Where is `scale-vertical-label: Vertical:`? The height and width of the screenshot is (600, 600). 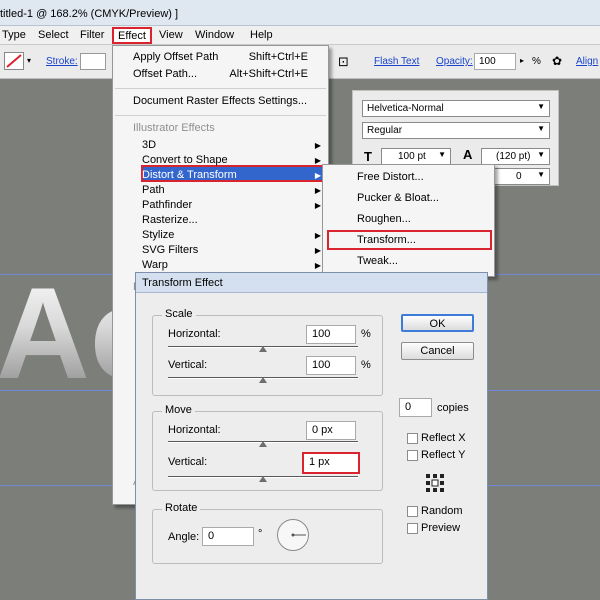 scale-vertical-label: Vertical: is located at coordinates (188, 365).